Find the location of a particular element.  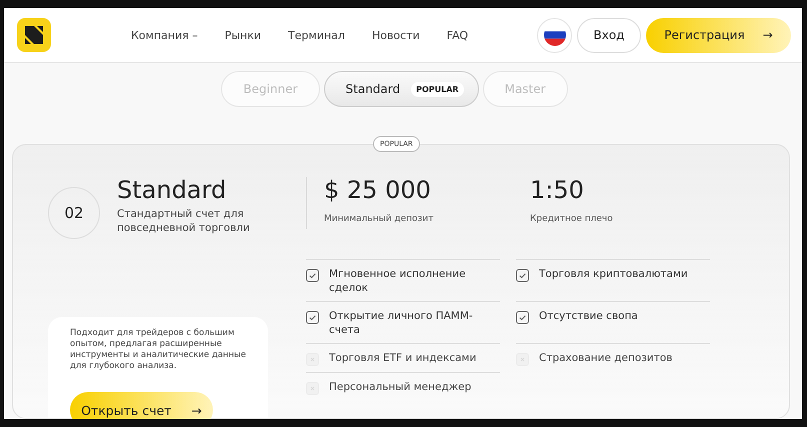

feature-label: Торговля ETF и индексами is located at coordinates (403, 358).